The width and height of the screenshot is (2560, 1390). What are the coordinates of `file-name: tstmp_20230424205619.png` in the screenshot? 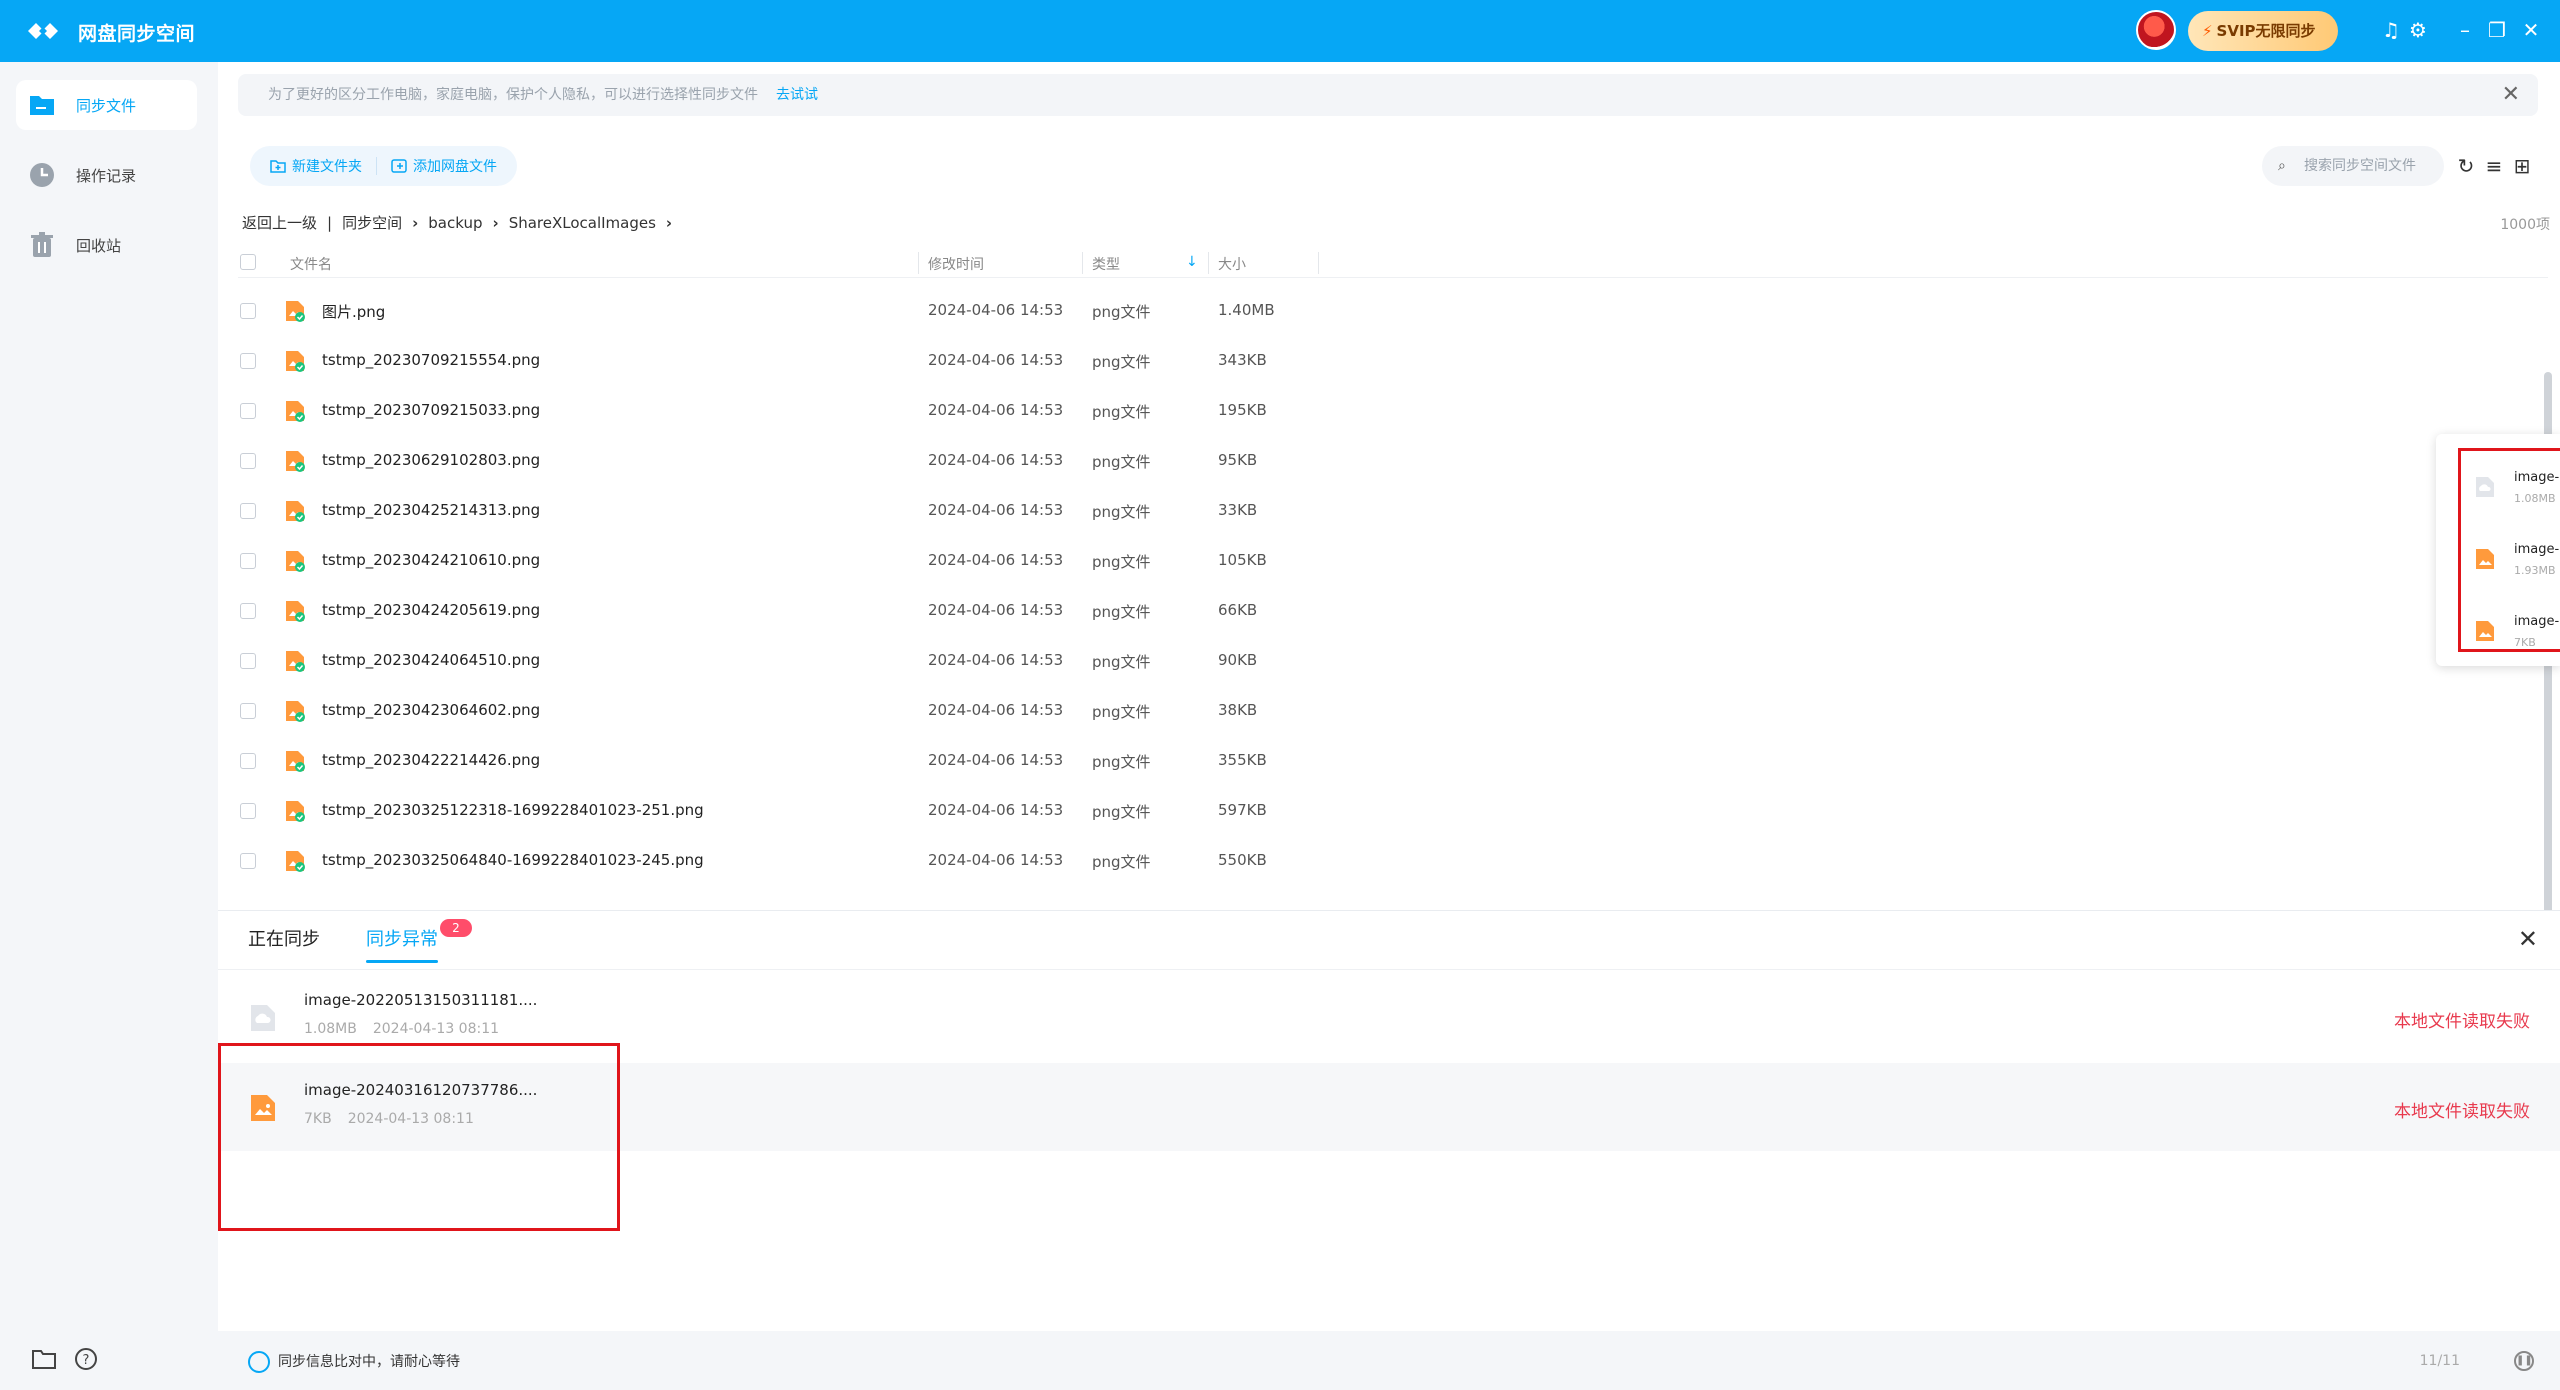 It's located at (431, 610).